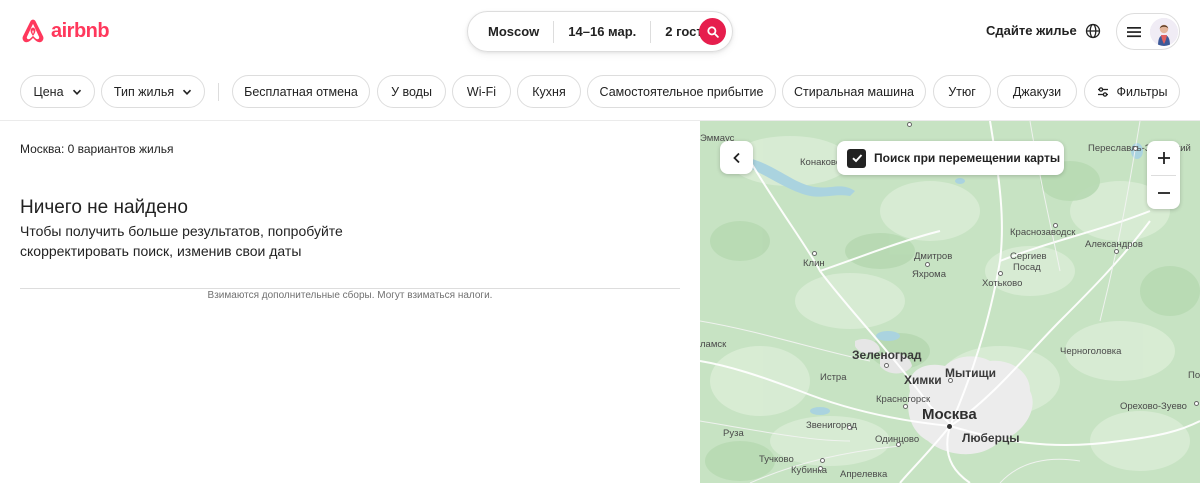  I want to click on price-filter-label: Цена, so click(48, 91).